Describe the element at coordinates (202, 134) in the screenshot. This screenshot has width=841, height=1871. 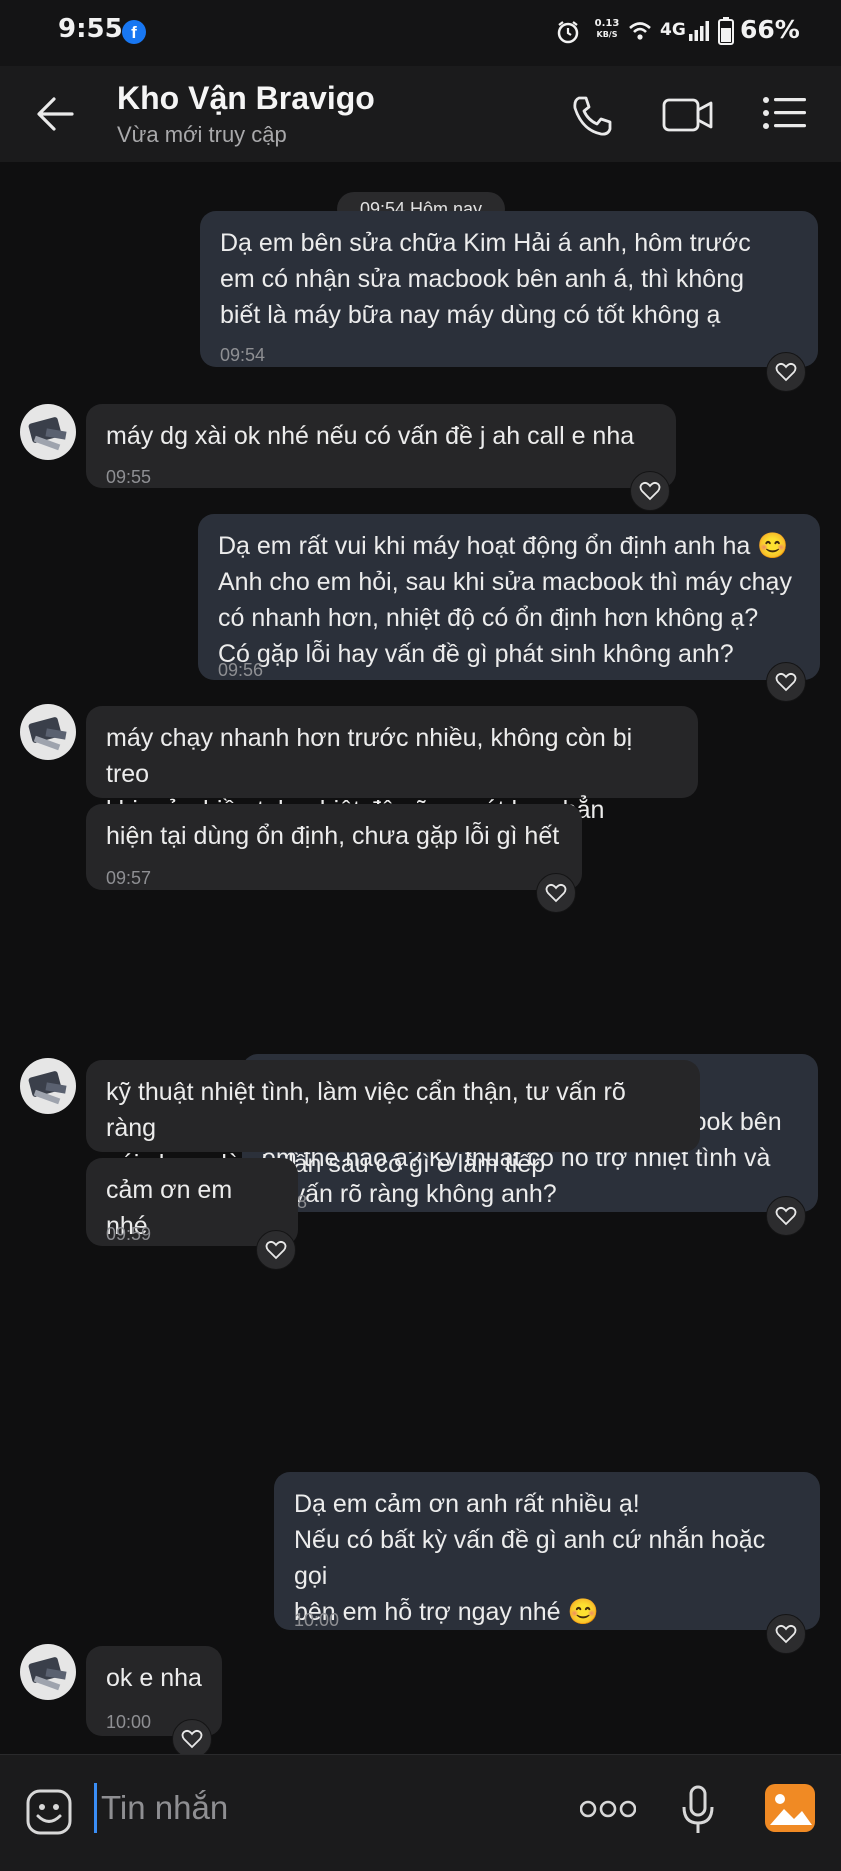
I see `last-seen: Vừa mới truy cập` at that location.